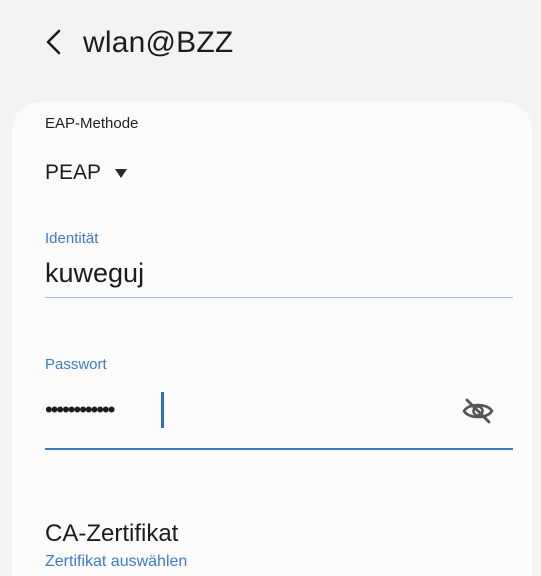 The image size is (541, 576). I want to click on triangle-down-icon, so click(121, 173).